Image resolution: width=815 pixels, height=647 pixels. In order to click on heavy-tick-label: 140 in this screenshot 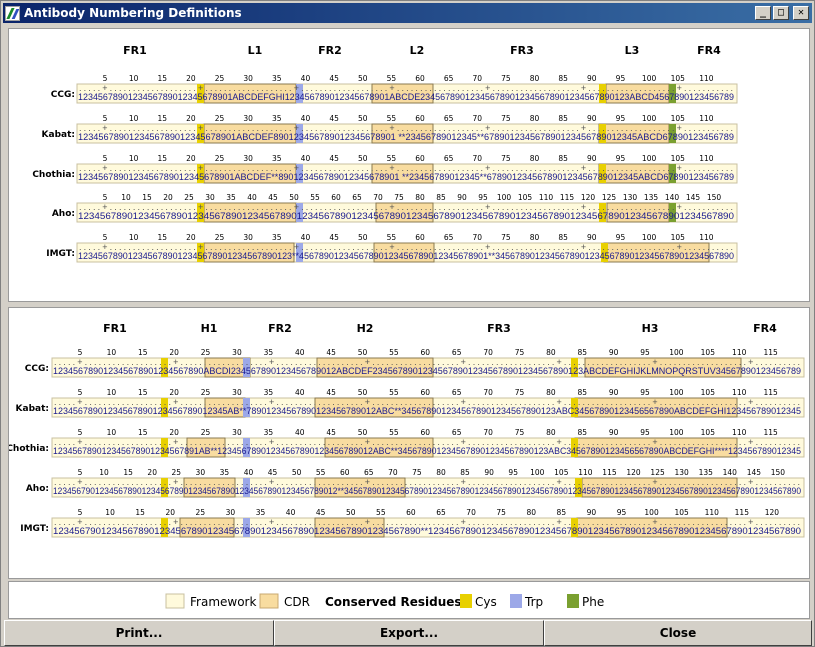, I will do `click(730, 472)`.